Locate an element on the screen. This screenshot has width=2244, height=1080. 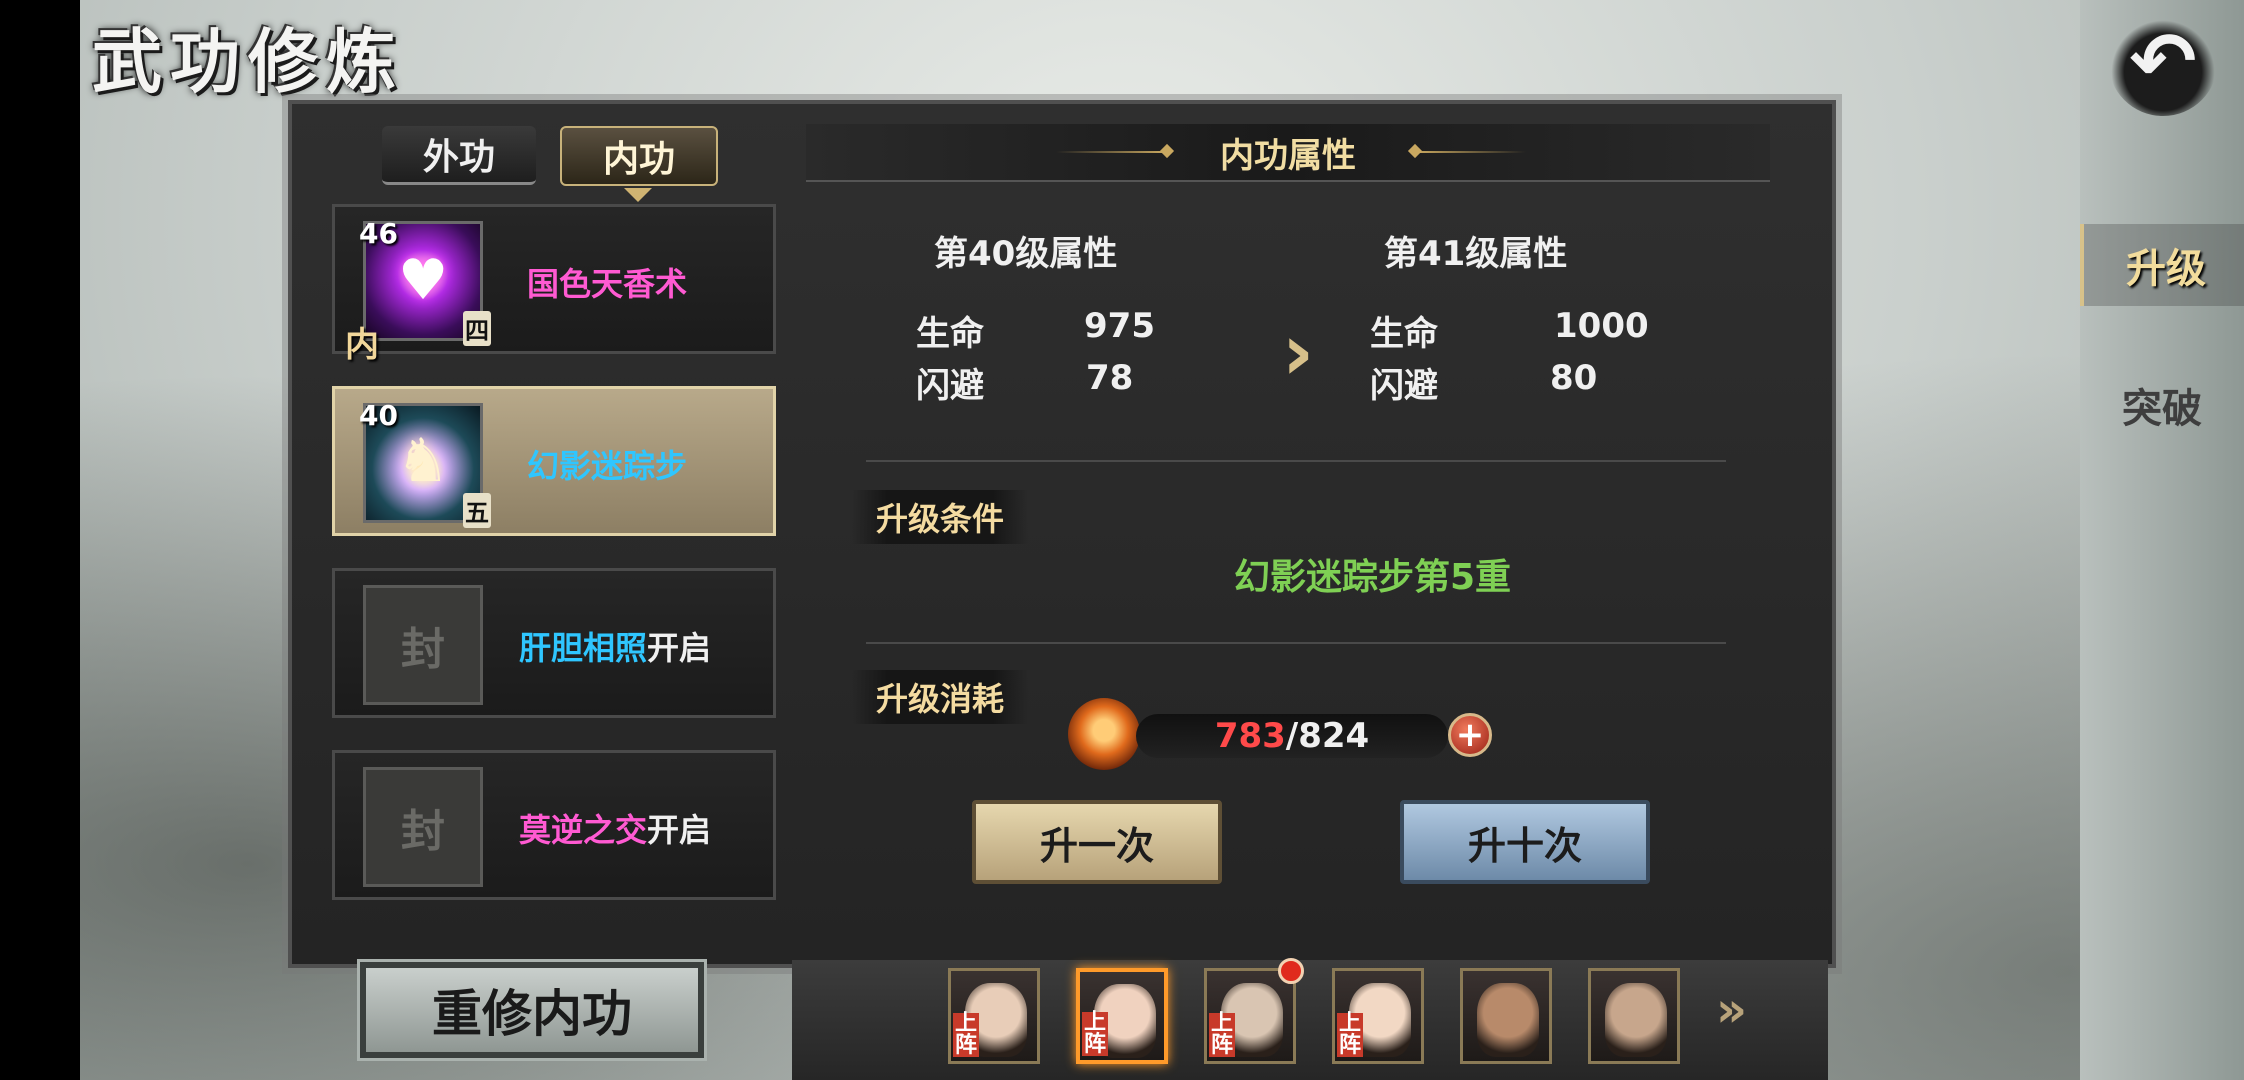
skill-tier: 五 is located at coordinates (477, 510).